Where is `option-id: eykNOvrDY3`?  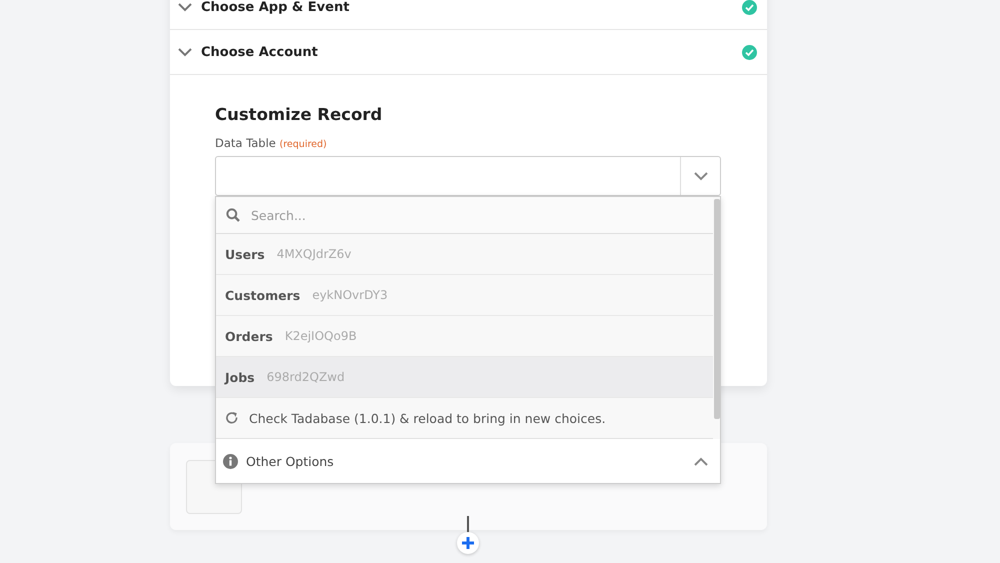
option-id: eykNOvrDY3 is located at coordinates (350, 295).